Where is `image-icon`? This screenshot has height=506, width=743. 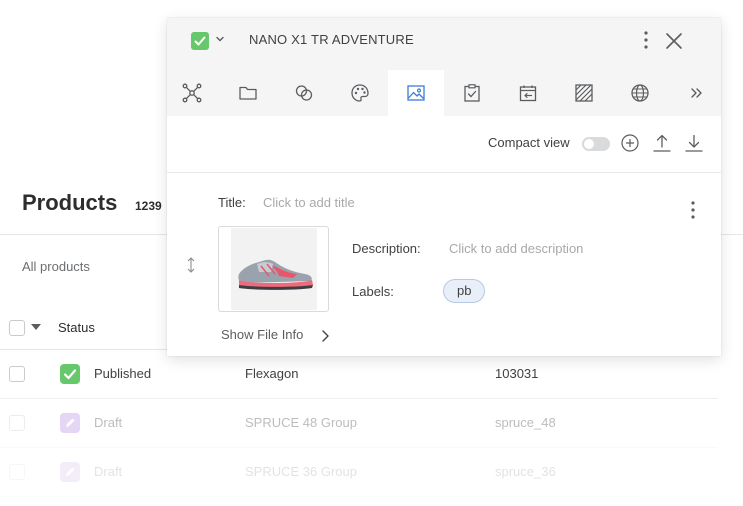
image-icon is located at coordinates (416, 93).